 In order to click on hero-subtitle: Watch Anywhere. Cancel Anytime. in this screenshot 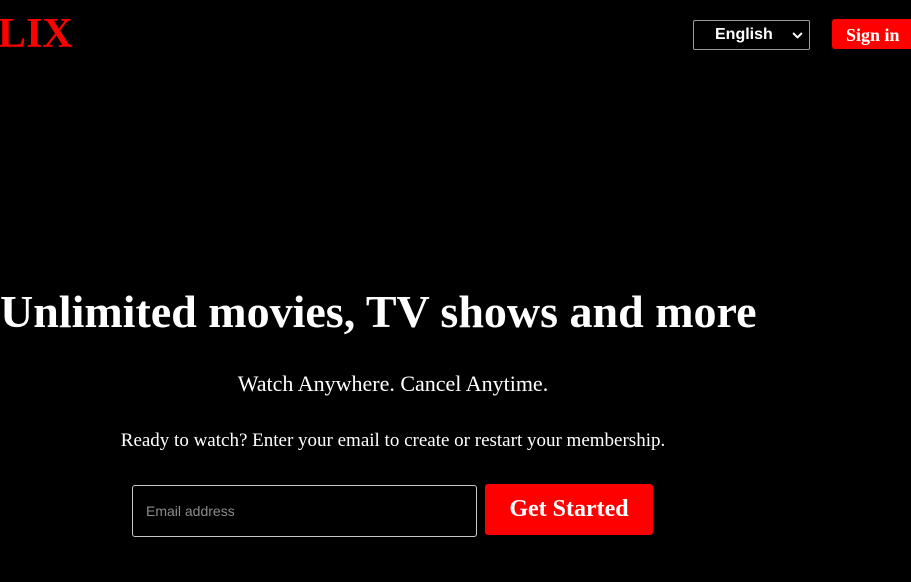, I will do `click(393, 383)`.